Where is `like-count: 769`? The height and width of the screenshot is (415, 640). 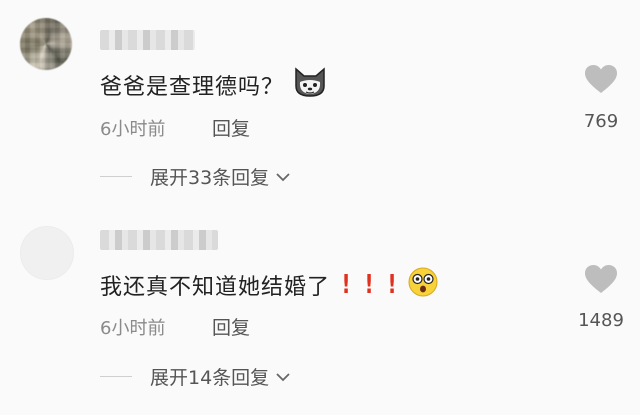
like-count: 769 is located at coordinates (601, 121).